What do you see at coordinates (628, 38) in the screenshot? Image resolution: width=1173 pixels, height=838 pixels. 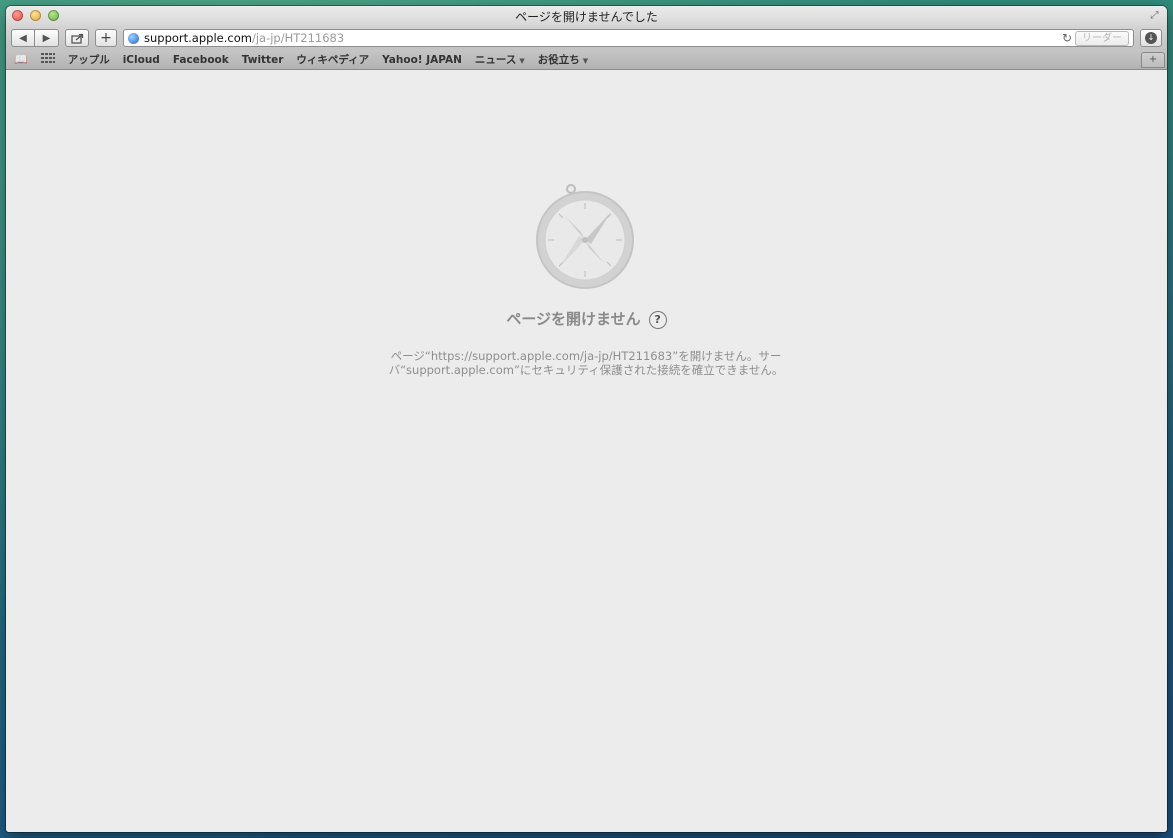 I see `address-bar: support.apple.com /ja-jp/HT211683 ↻ リーダー` at bounding box center [628, 38].